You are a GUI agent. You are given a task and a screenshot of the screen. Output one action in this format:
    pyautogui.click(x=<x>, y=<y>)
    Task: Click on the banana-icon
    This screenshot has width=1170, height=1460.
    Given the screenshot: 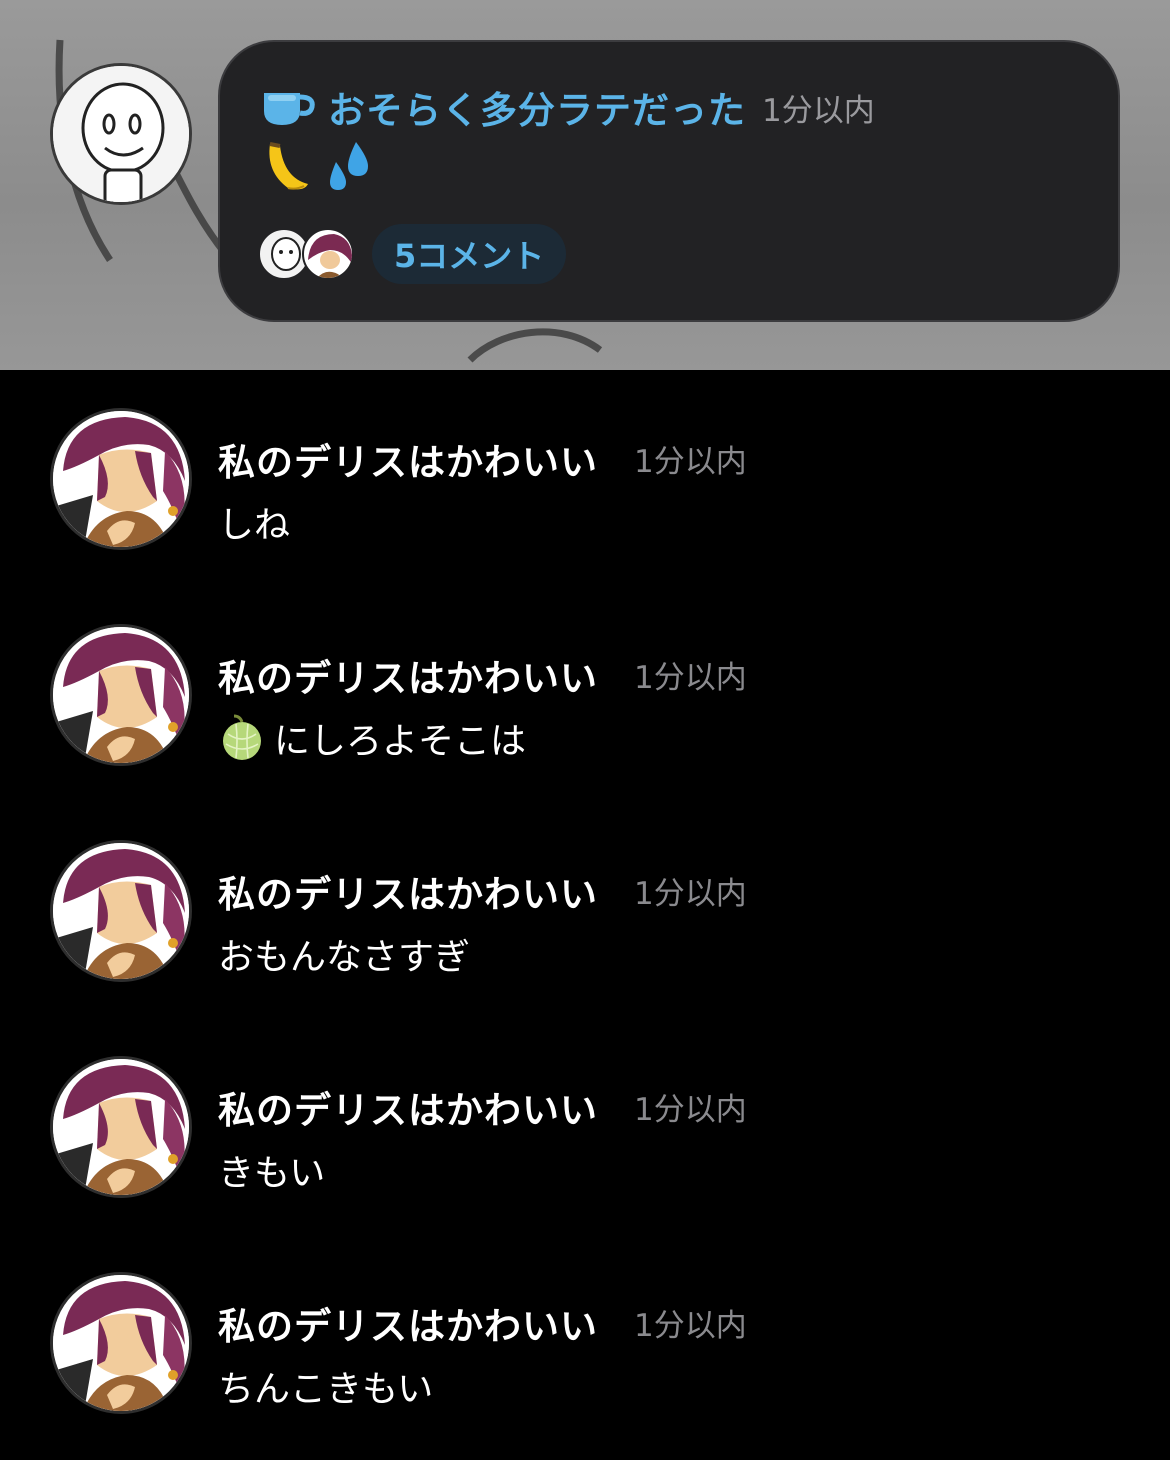 What is the action you would take?
    pyautogui.click(x=288, y=166)
    